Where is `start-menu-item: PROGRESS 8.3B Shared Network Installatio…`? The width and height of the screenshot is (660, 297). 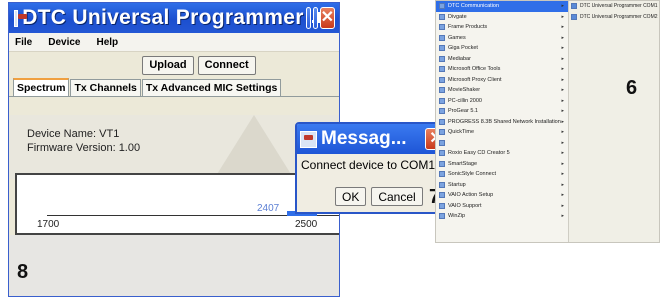
start-menu-item: PROGRESS 8.3B Shared Network Installatio… is located at coordinates (502, 122).